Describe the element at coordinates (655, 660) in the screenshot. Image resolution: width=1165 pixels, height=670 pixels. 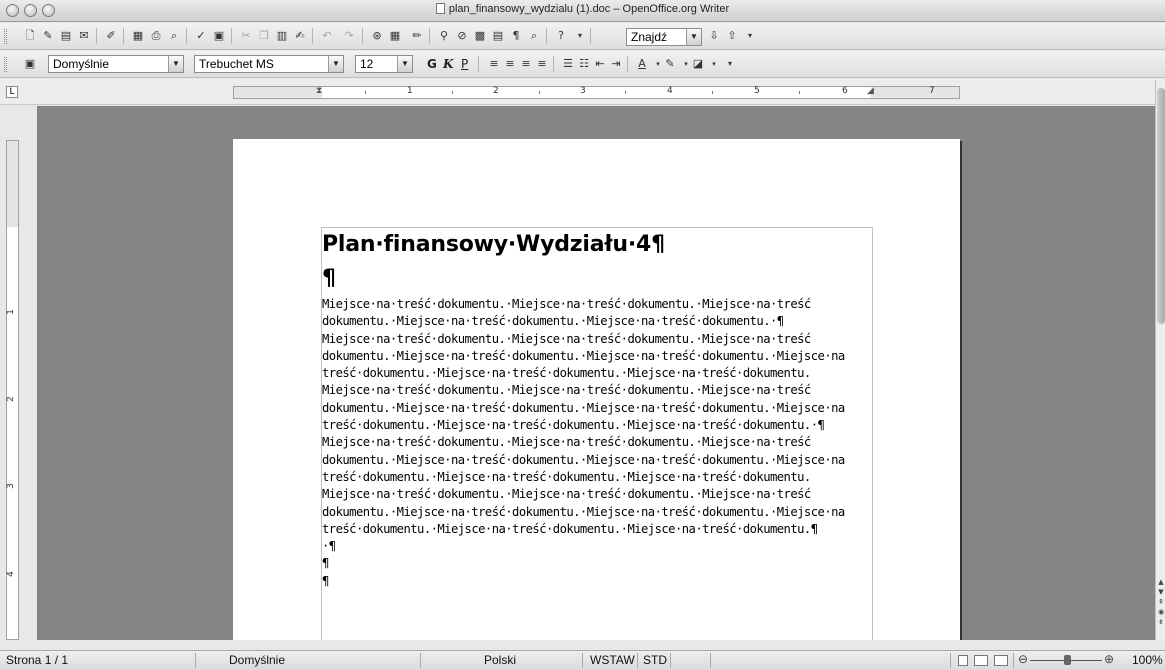
I see `selection-mode-indicator: STD` at that location.